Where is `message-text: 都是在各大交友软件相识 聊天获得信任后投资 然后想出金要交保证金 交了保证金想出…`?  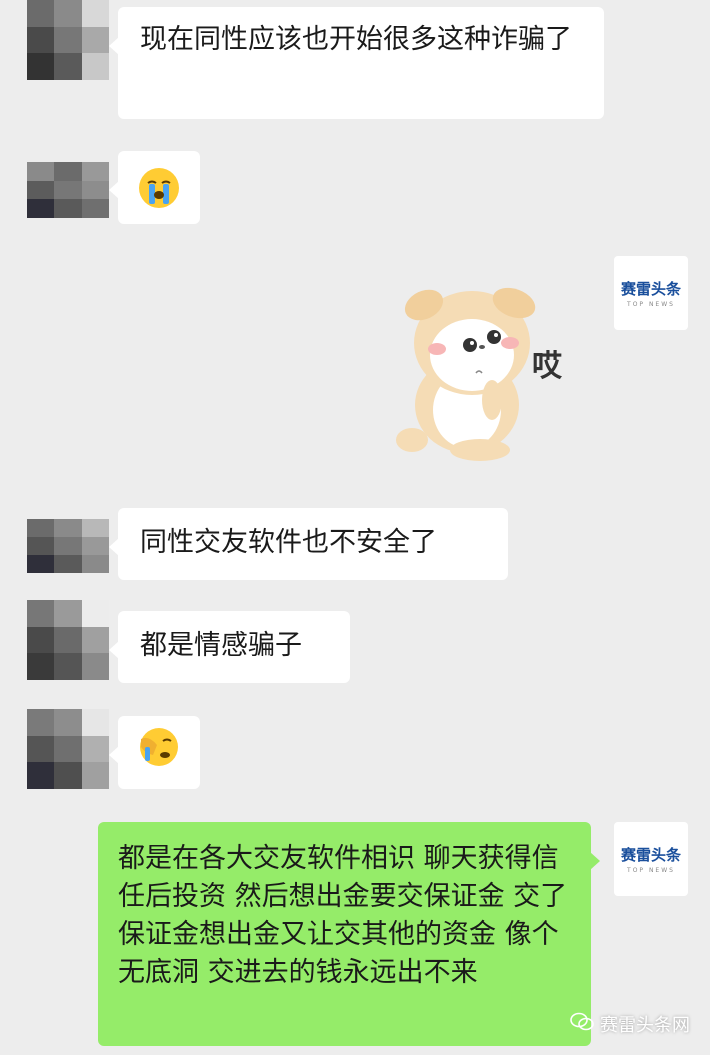 message-text: 都是在各大交友软件相识 聊天获得信任后投资 然后想出金要交保证金 交了保证金想出… is located at coordinates (343, 915).